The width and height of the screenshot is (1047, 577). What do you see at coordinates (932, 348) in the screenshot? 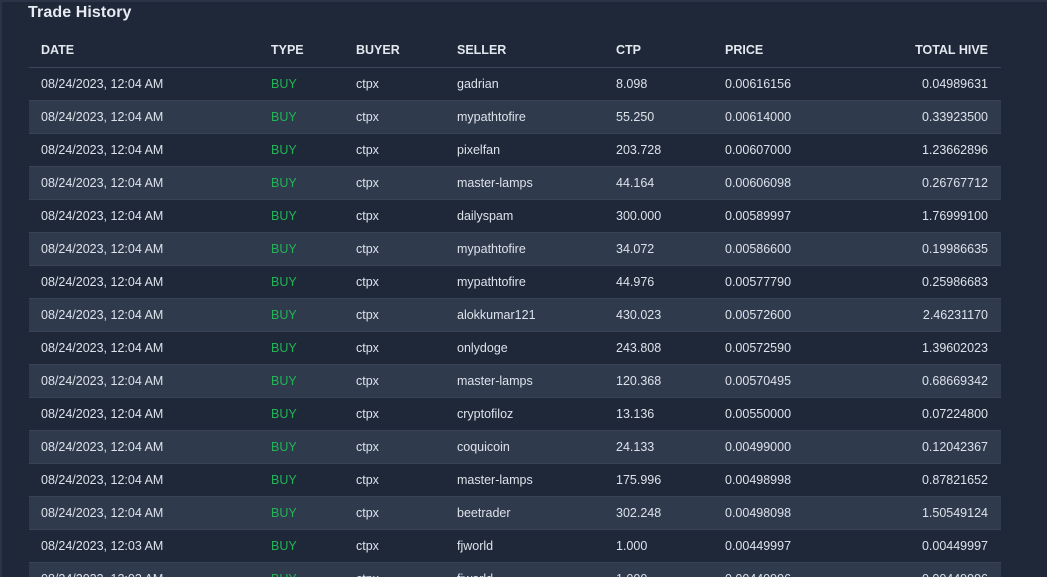
I see `cell-total-hive: 1.39602023` at bounding box center [932, 348].